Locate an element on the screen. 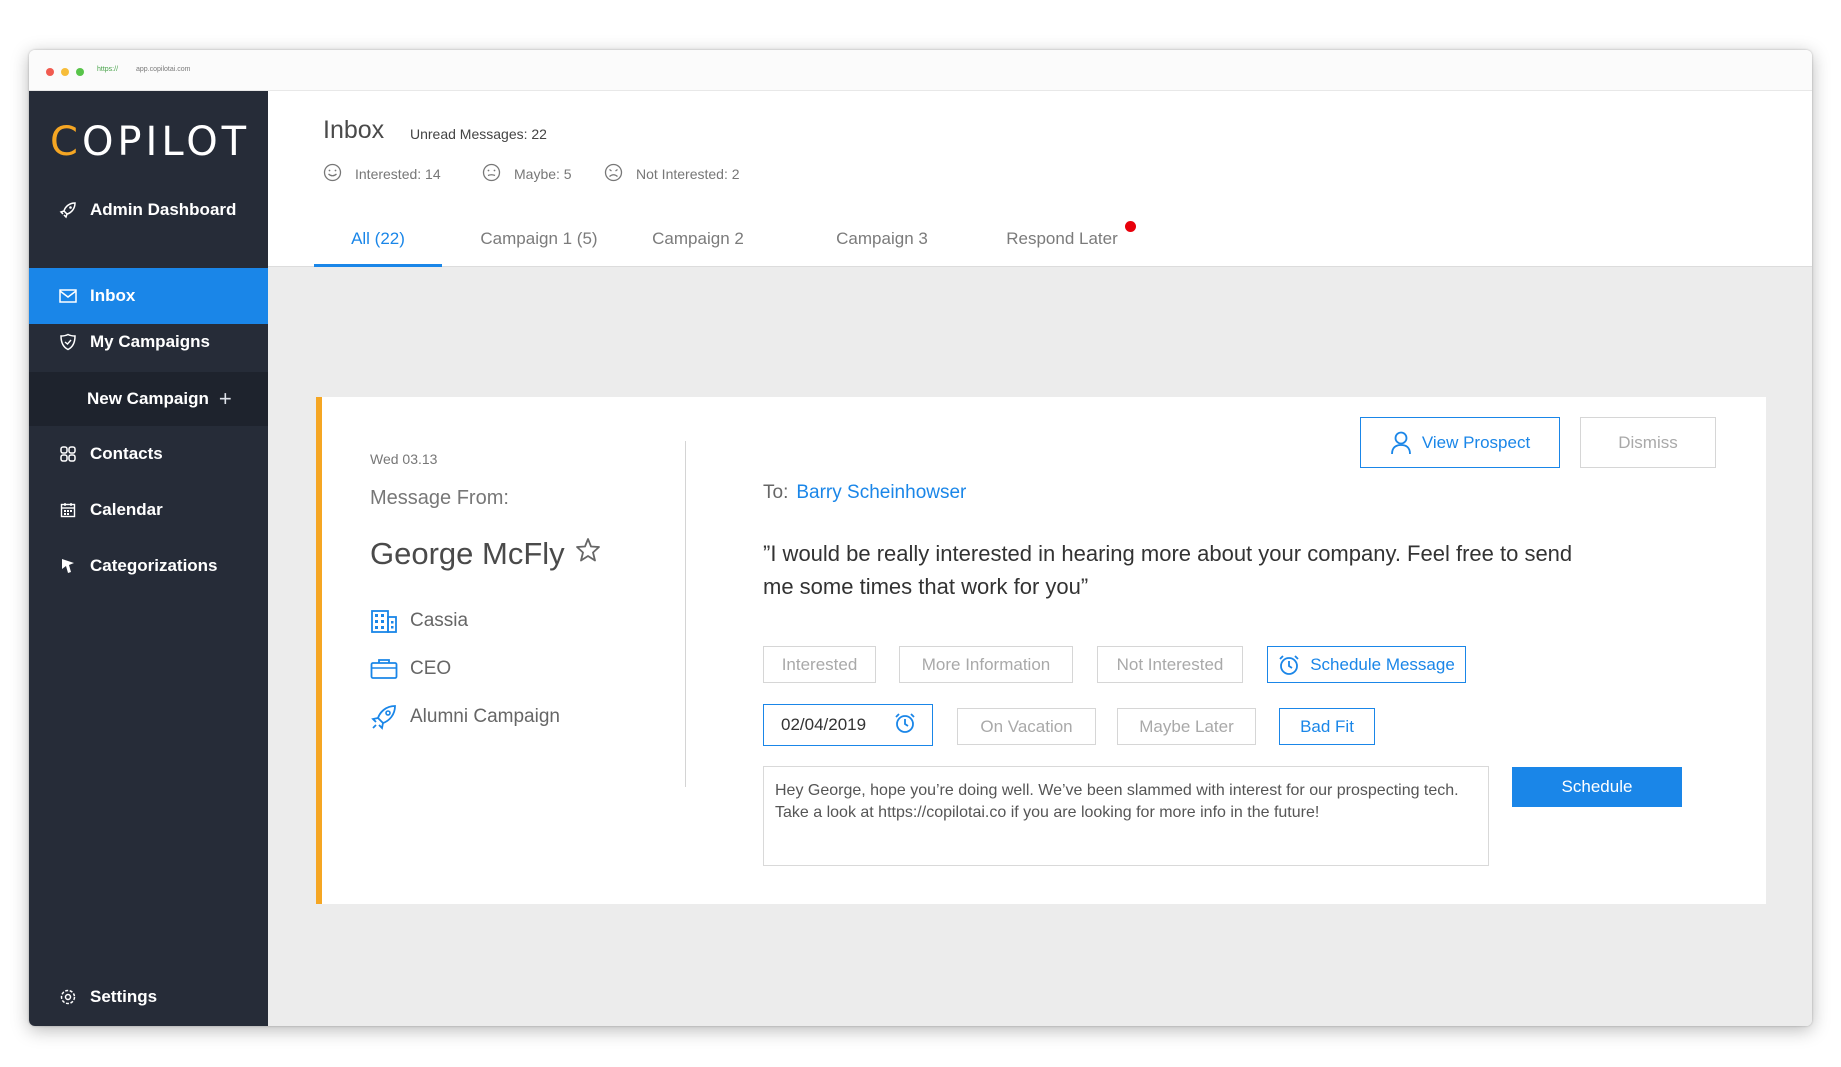 This screenshot has height=1067, width=1841. sender-name-text: George McFly is located at coordinates (467, 553).